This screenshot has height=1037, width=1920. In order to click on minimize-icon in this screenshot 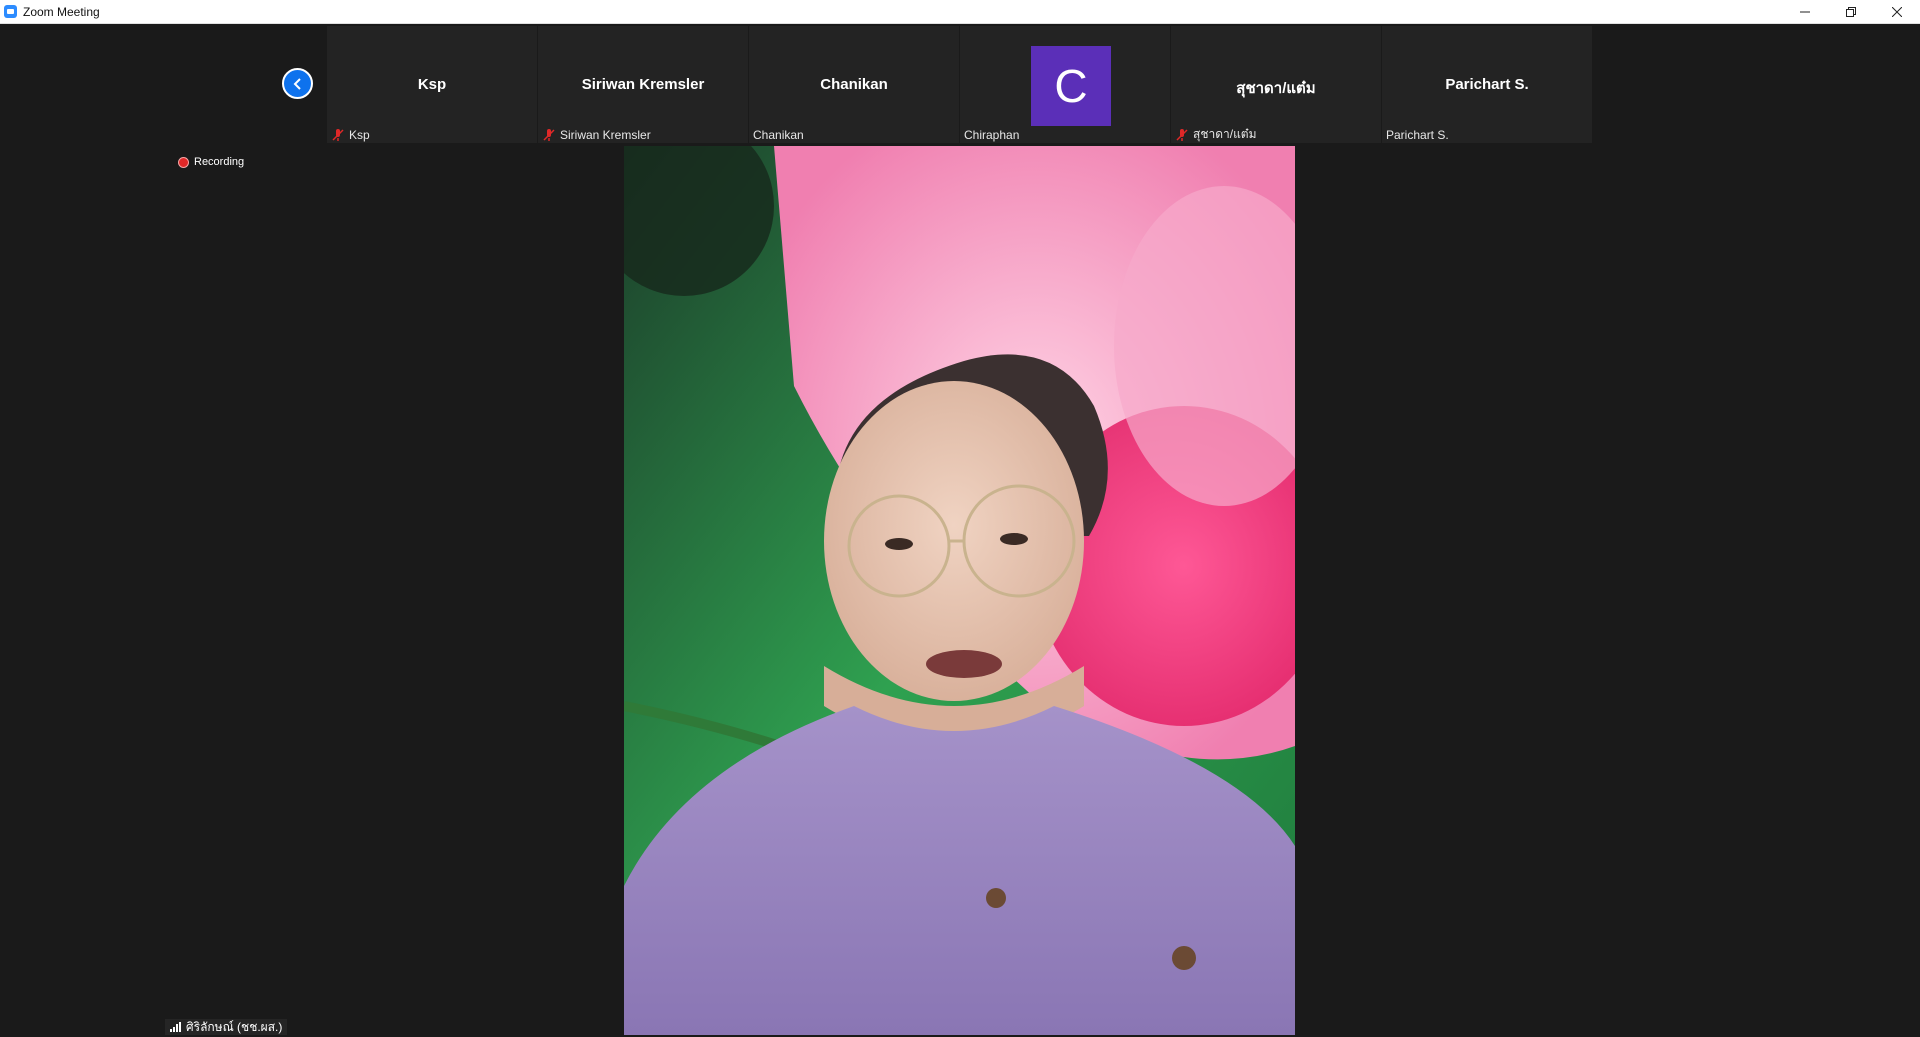, I will do `click(1805, 11)`.